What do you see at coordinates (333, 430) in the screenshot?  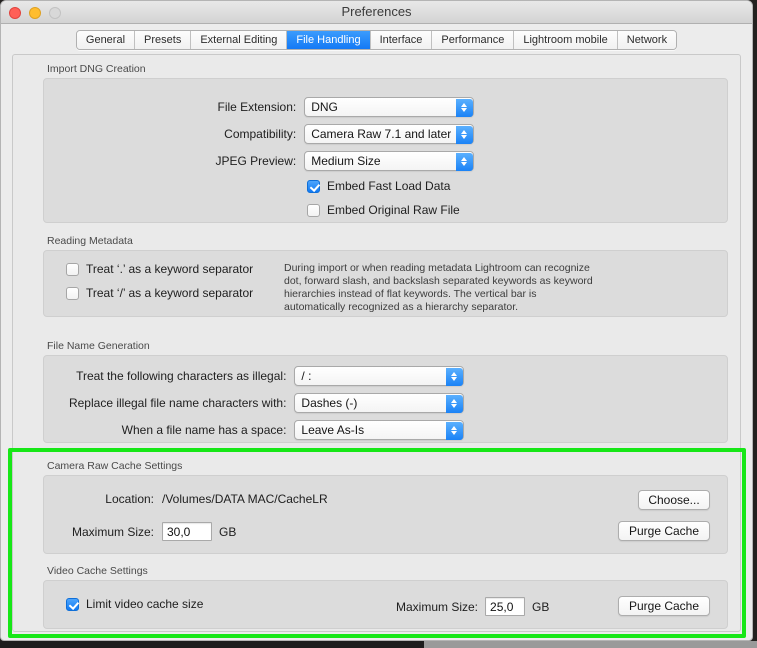 I see `select-file-name-space-value: Leave As-Is` at bounding box center [333, 430].